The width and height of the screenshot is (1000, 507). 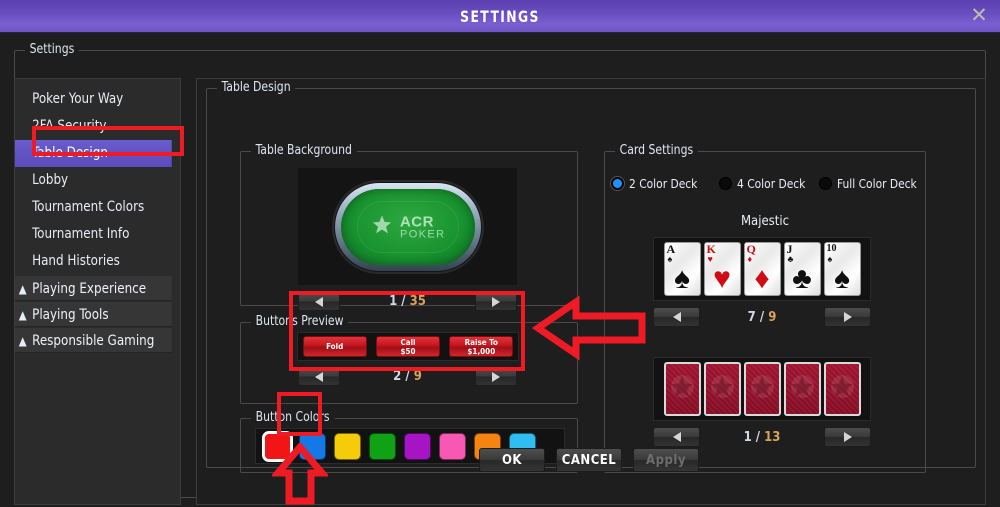 I want to click on radio-2-color-deck: 2 Color Deck, so click(x=665, y=183).